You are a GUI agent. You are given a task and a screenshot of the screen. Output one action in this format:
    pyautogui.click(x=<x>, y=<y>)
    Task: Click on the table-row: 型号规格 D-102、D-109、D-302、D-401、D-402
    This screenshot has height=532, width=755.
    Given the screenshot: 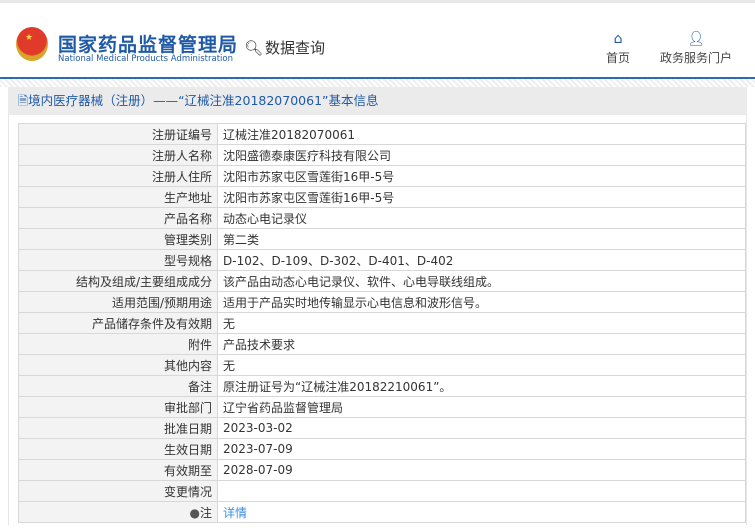 What is the action you would take?
    pyautogui.click(x=382, y=260)
    